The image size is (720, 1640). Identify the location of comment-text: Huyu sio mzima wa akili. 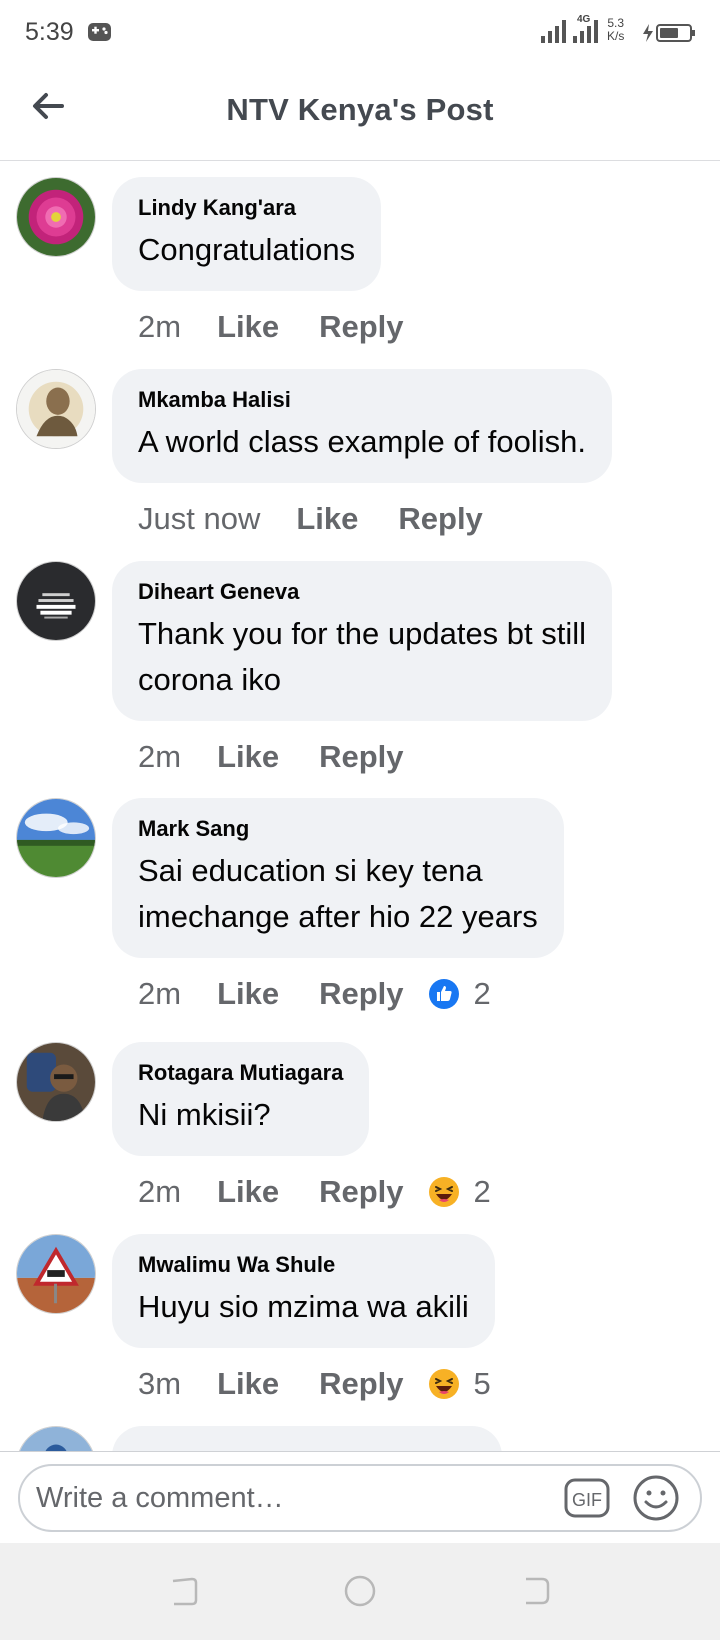
(303, 1306).